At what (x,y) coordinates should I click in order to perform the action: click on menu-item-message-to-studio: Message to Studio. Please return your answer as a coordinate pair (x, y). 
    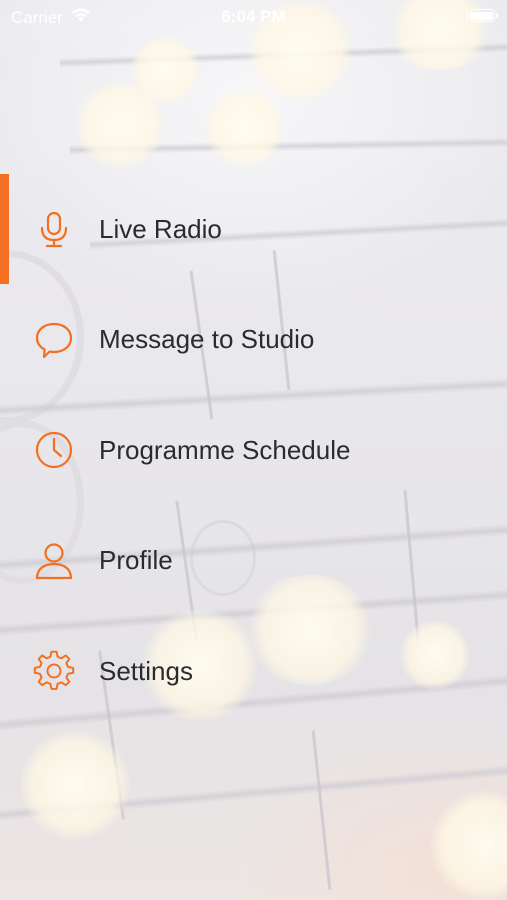
    Looking at the image, I should click on (253, 340).